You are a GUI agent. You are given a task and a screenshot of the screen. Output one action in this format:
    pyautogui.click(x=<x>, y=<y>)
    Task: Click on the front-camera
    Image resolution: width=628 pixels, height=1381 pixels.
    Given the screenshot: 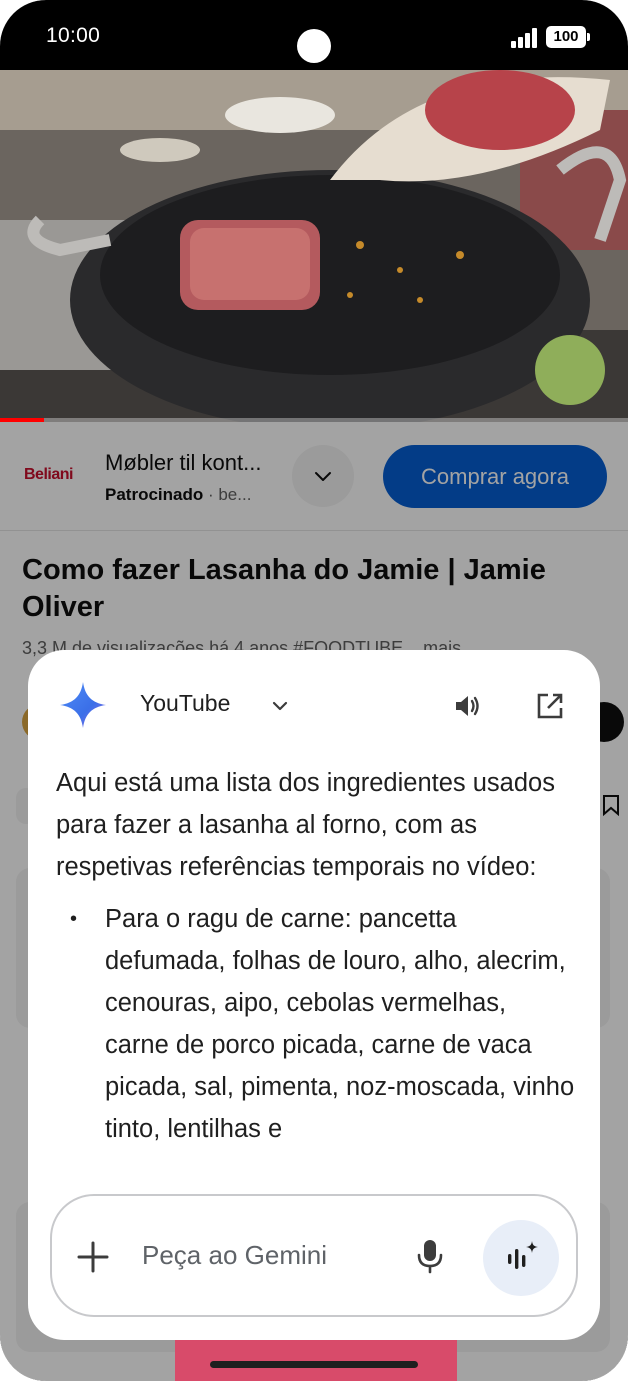 What is the action you would take?
    pyautogui.click(x=314, y=46)
    